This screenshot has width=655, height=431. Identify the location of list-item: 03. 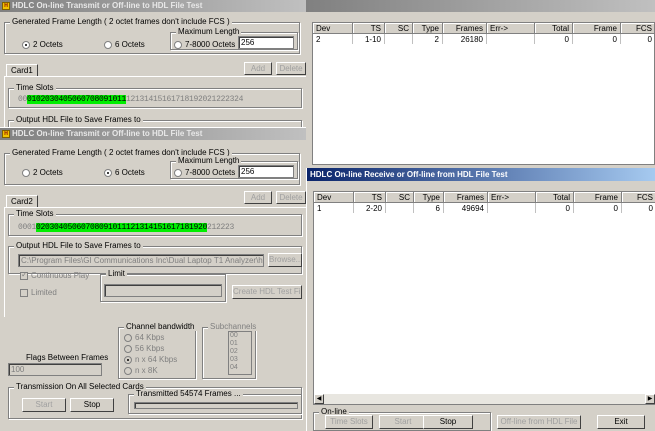
(240, 360).